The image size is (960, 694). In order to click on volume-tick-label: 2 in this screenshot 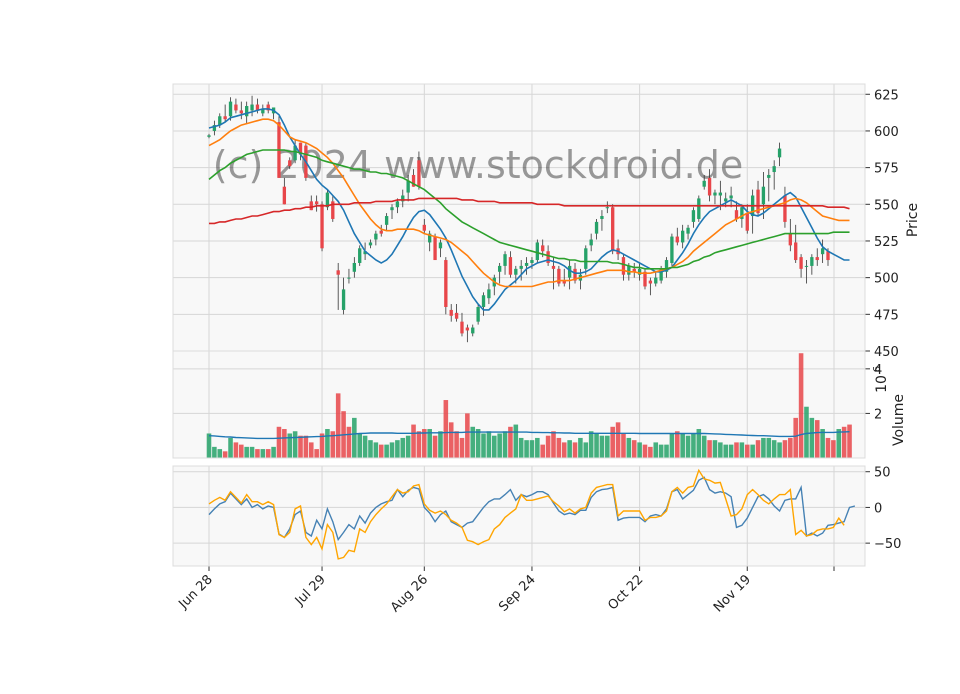, I will do `click(878, 414)`.